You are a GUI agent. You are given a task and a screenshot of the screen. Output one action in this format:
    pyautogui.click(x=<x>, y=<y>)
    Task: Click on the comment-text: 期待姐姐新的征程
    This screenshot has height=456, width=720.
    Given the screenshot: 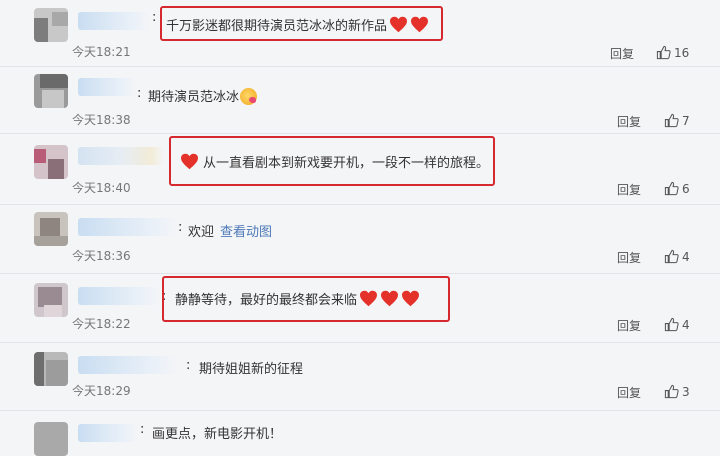 What is the action you would take?
    pyautogui.click(x=251, y=369)
    